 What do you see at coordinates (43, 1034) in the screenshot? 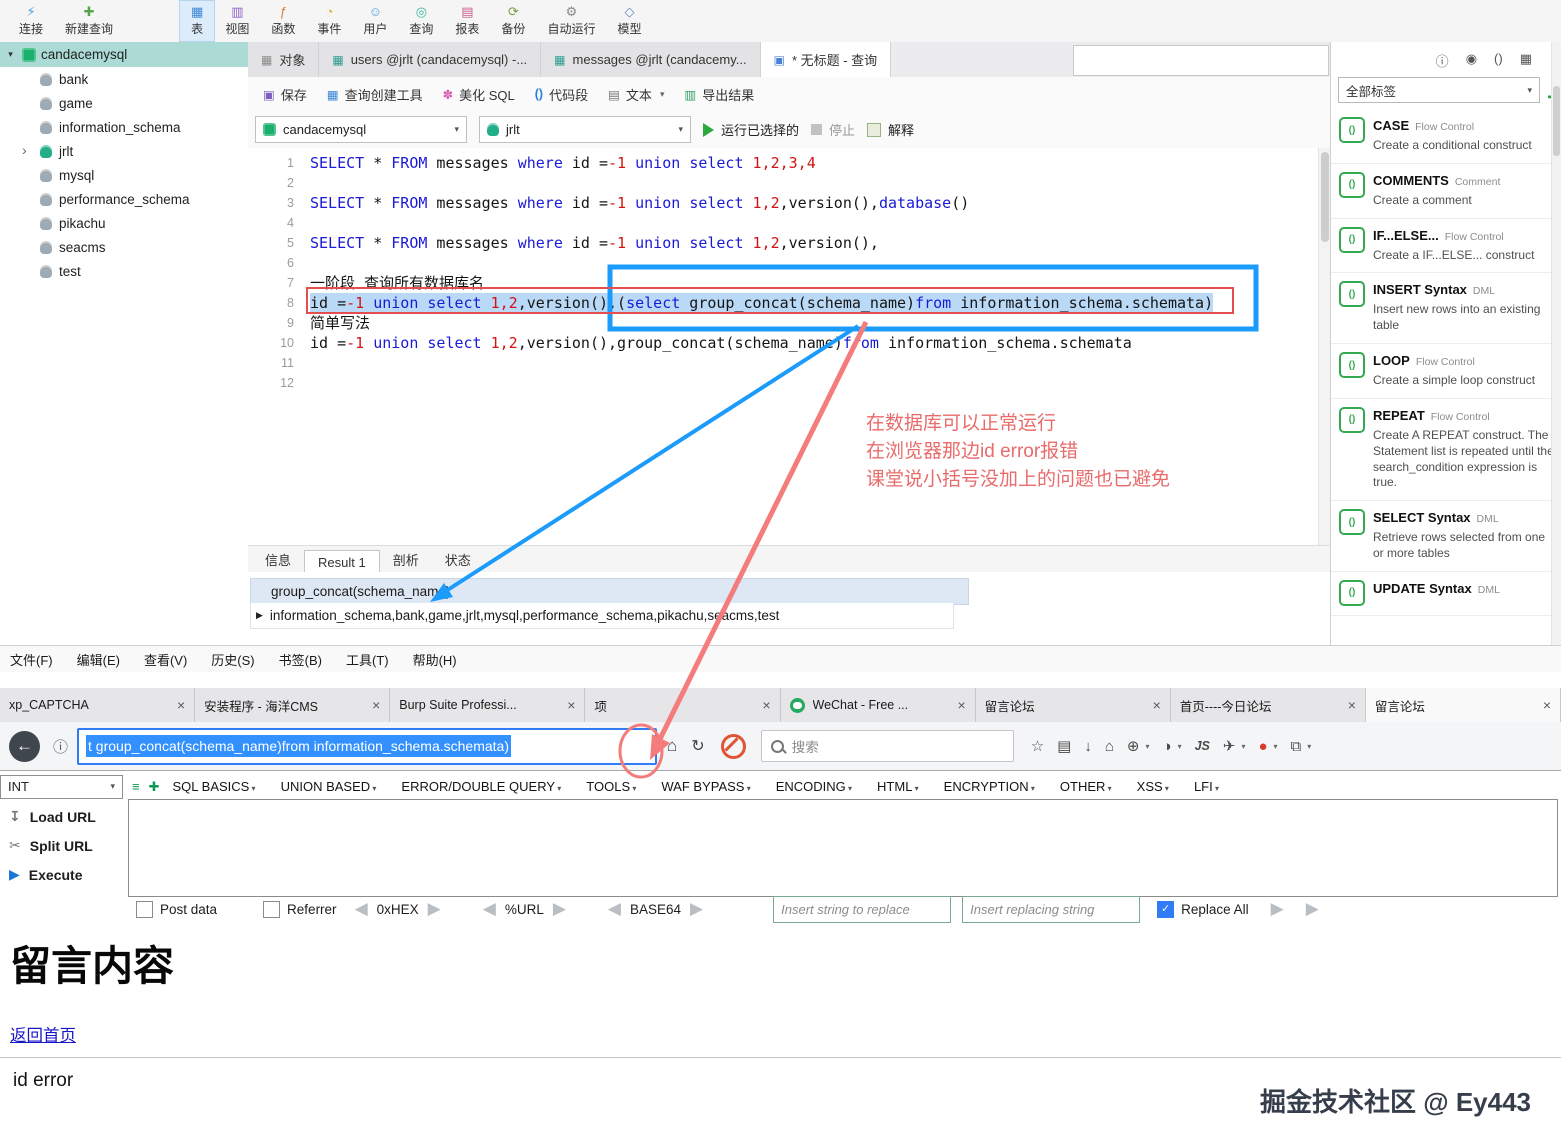
I see `back-home-link: 返回首页` at bounding box center [43, 1034].